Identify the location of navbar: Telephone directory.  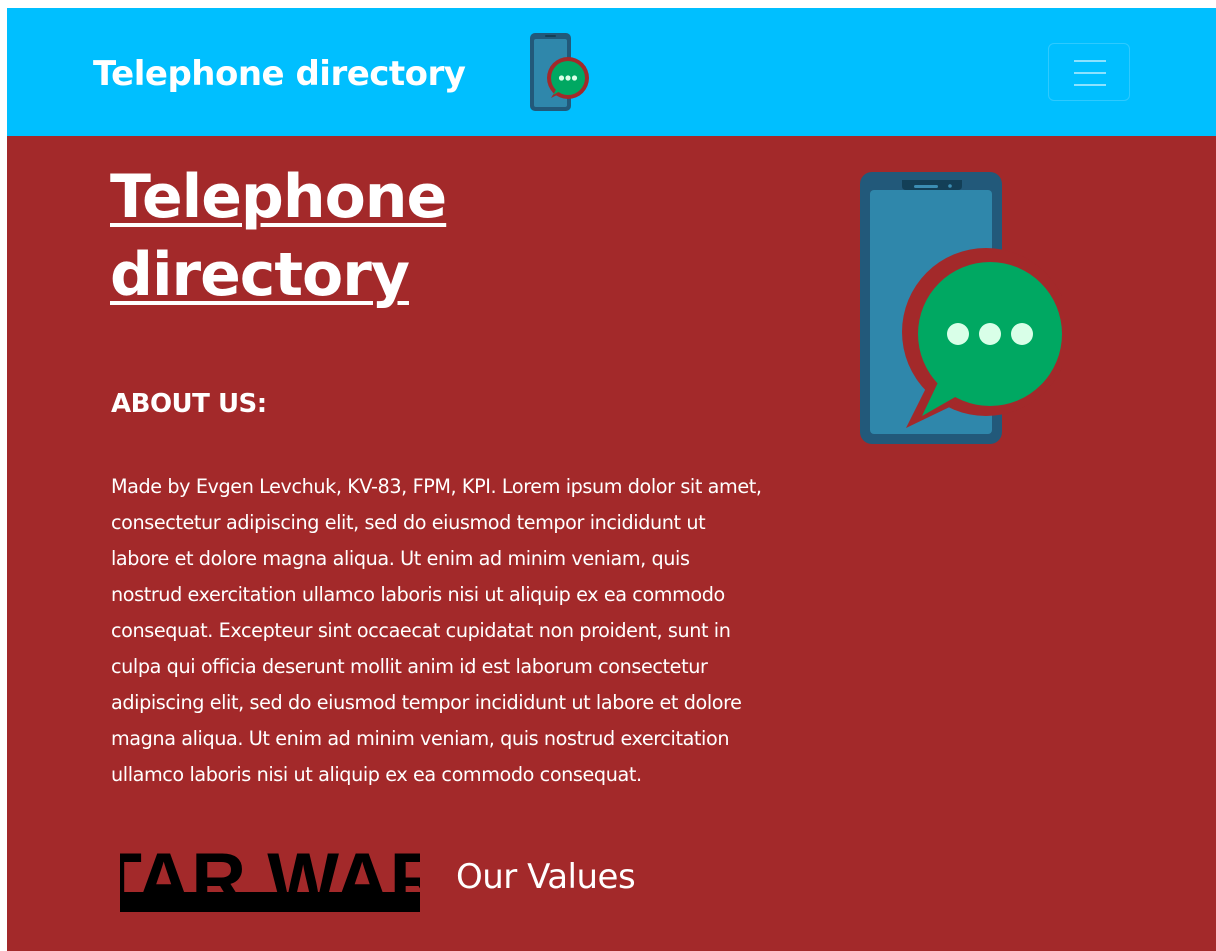
(611, 72).